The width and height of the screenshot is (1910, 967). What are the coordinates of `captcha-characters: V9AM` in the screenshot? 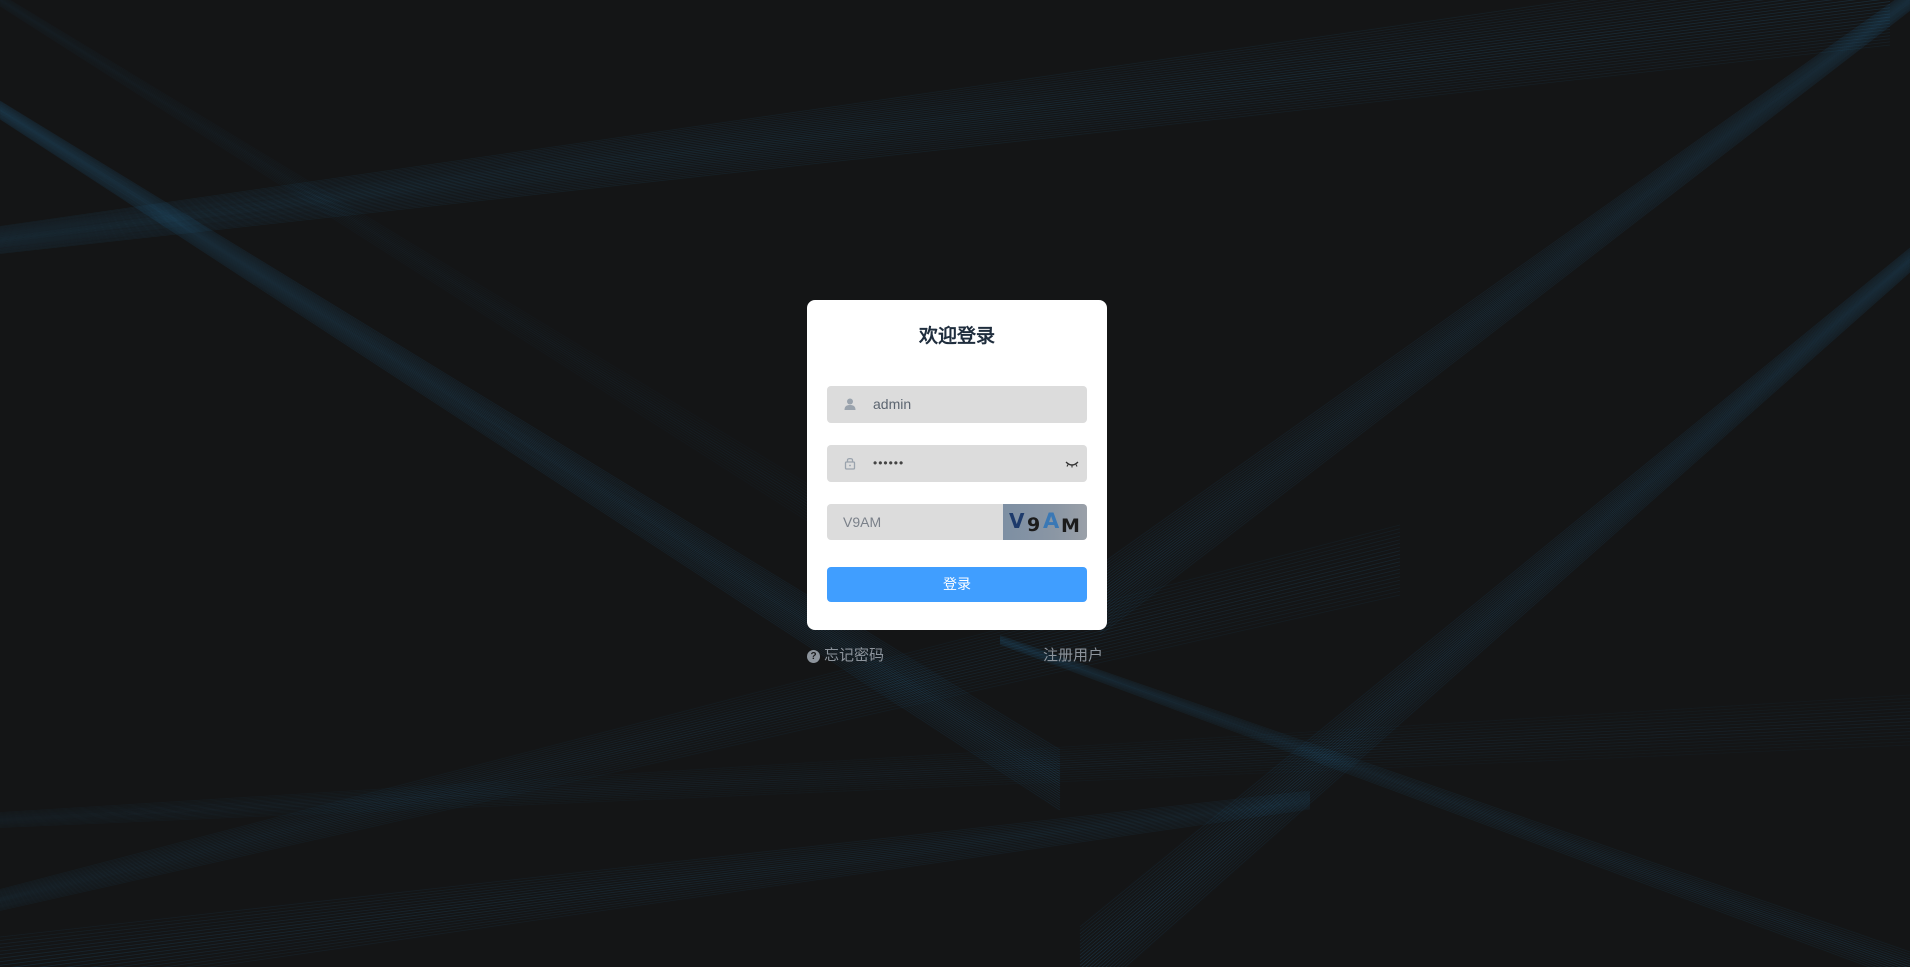 It's located at (1044, 523).